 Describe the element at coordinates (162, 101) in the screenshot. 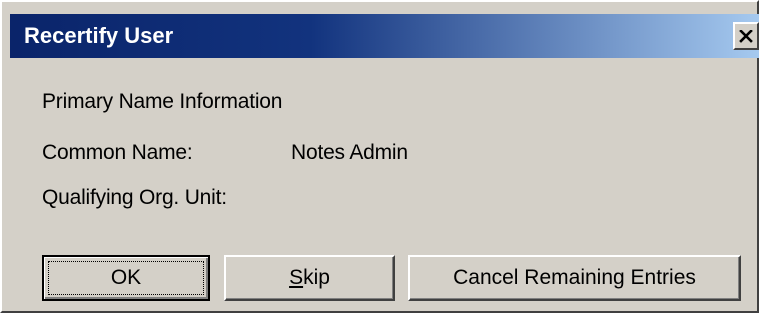

I see `section-heading: Primary Name Information` at that location.